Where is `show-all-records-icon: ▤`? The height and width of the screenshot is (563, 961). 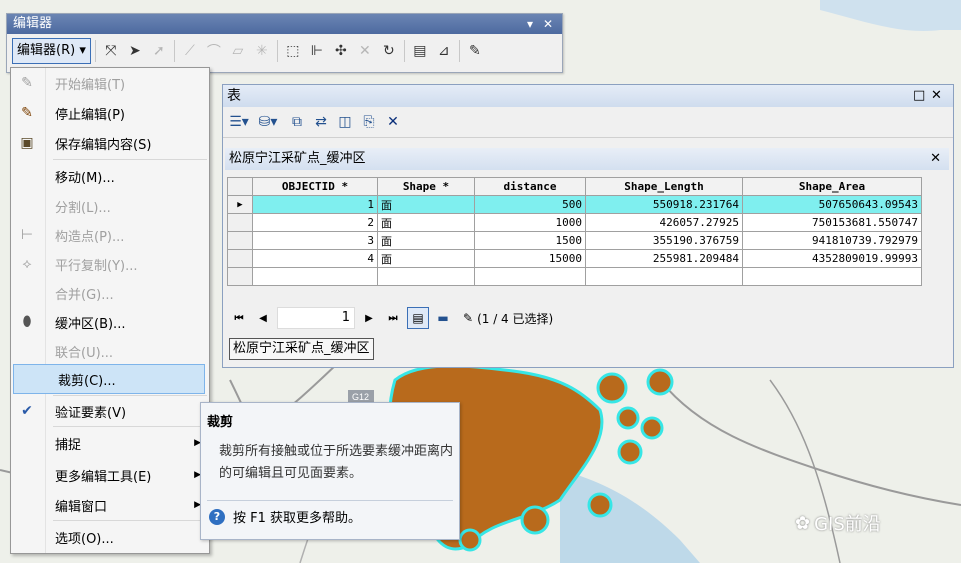
show-all-records-icon: ▤ is located at coordinates (418, 318).